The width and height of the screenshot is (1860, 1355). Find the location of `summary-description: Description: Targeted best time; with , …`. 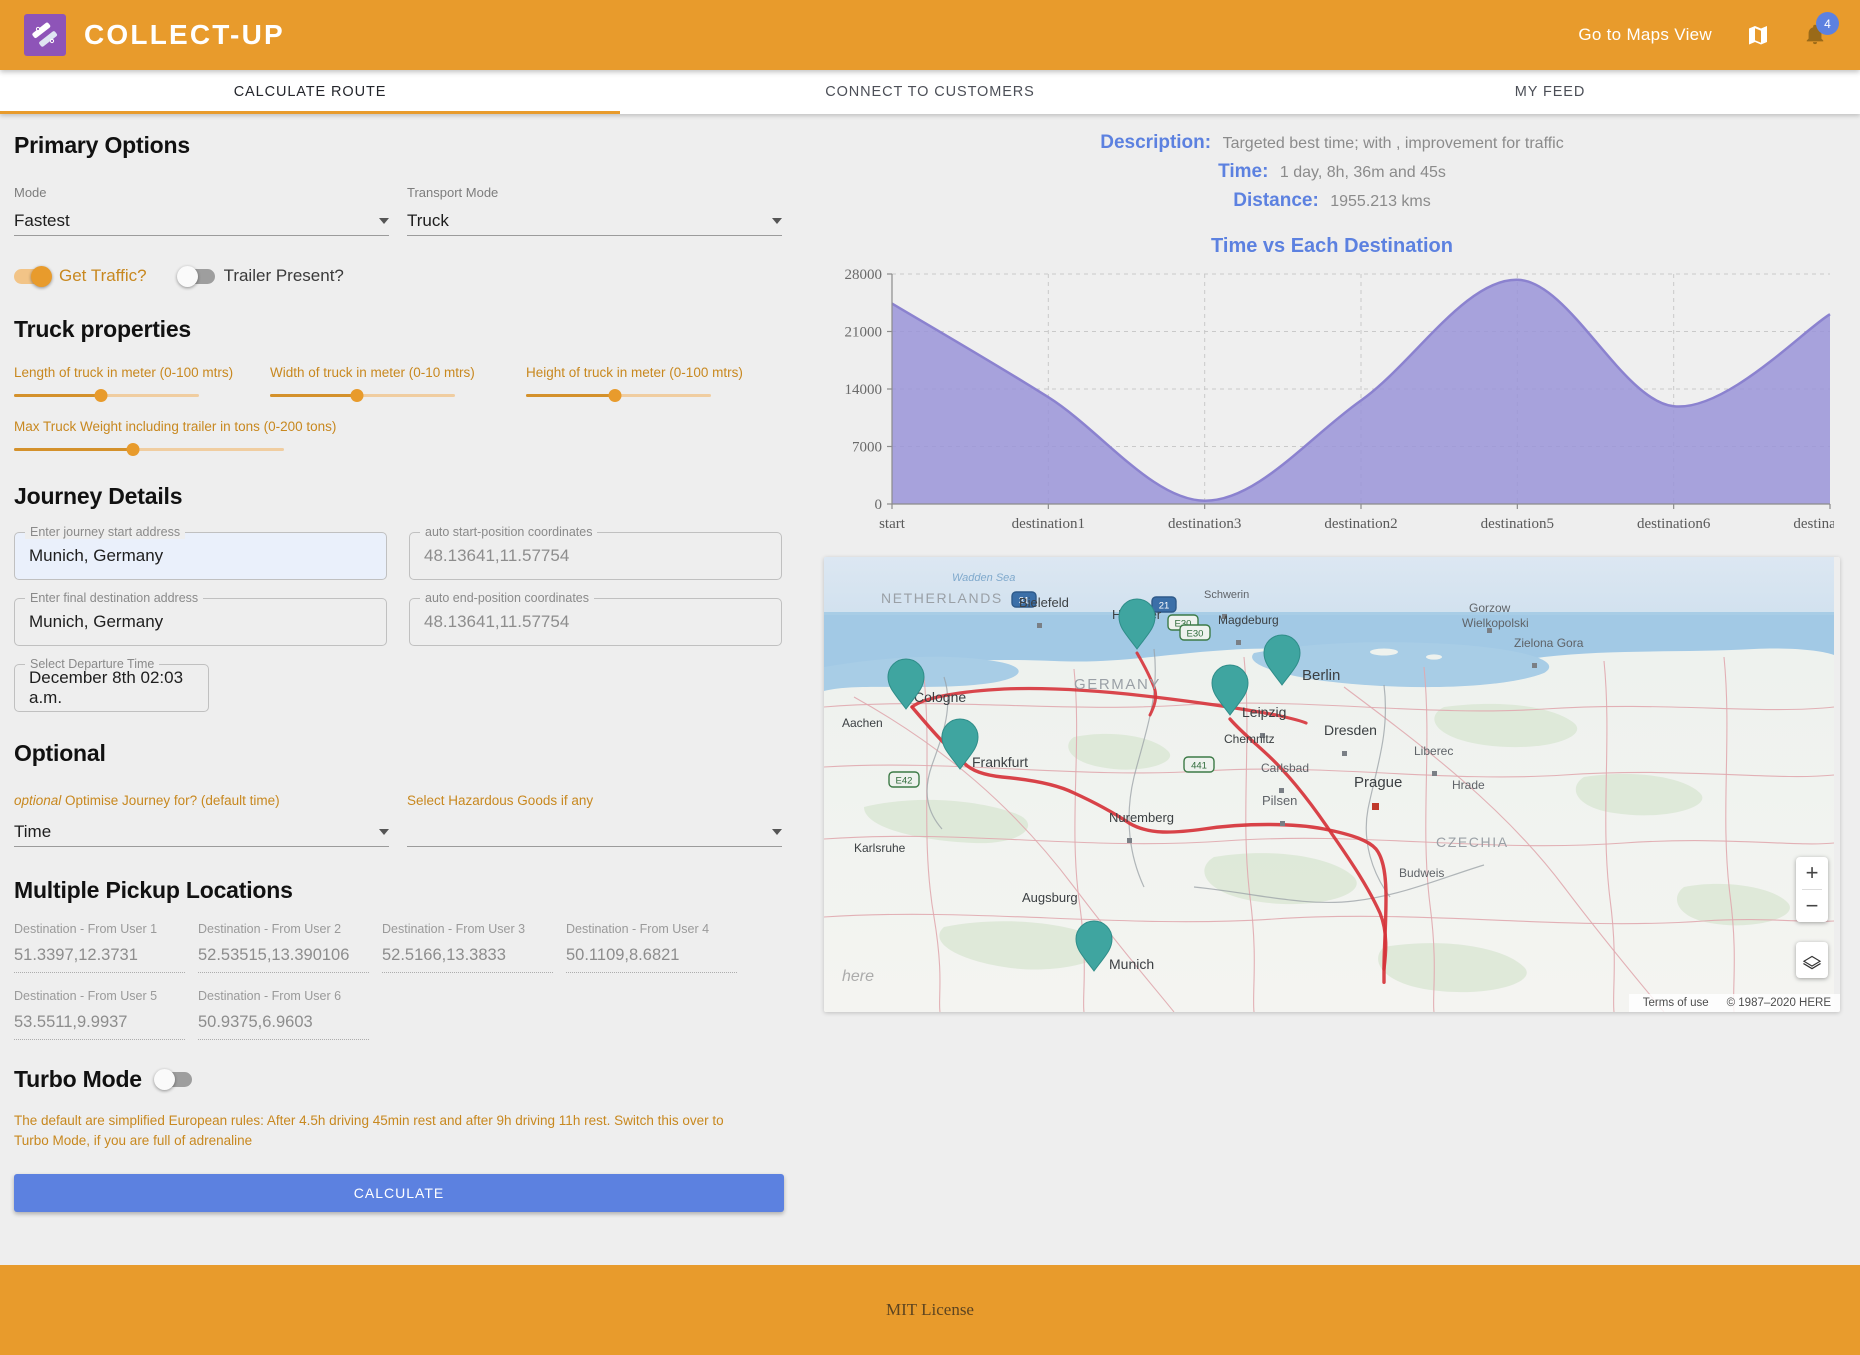

summary-description: Description: Targeted best time; with , … is located at coordinates (1332, 143).